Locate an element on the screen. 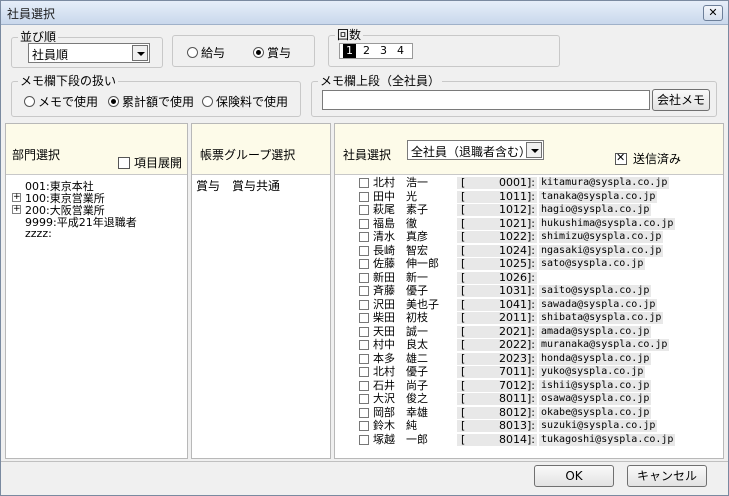  employee-email: amada@syspla.co.jp is located at coordinates (595, 331).